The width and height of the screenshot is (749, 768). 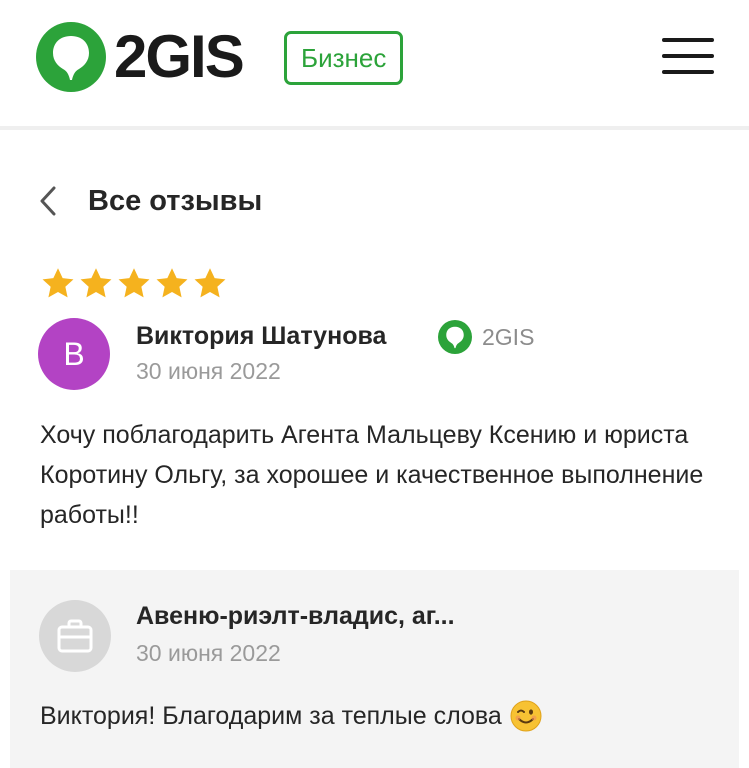 What do you see at coordinates (344, 58) in the screenshot?
I see `business-badge: Бизнес` at bounding box center [344, 58].